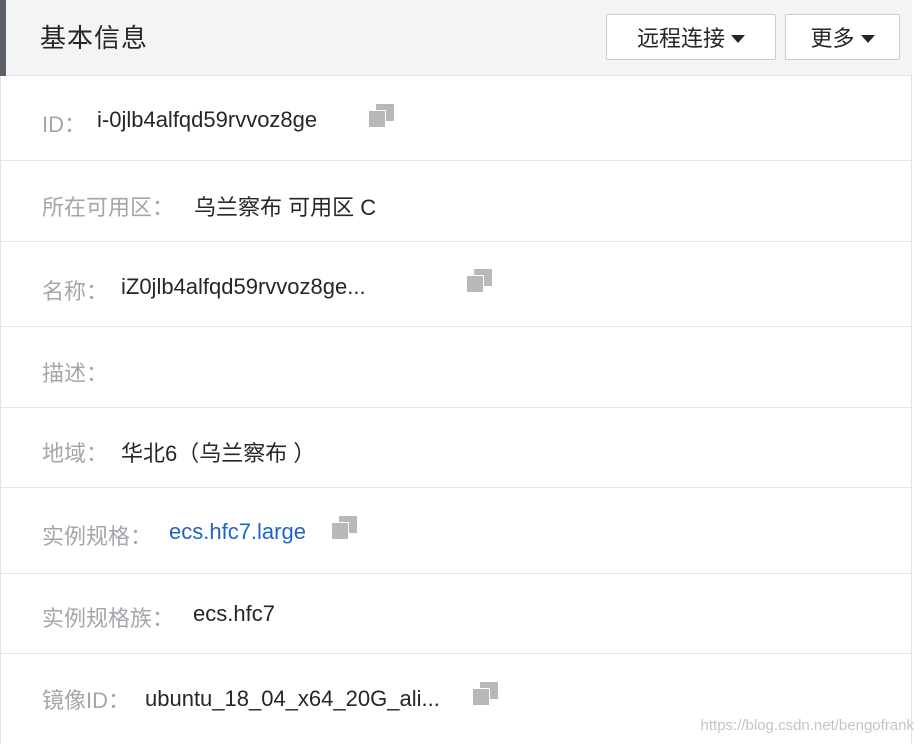 This screenshot has width=924, height=744. I want to click on info-row-id: ID： i-0jlb4alfqd59rvvoz8ge, so click(456, 118).